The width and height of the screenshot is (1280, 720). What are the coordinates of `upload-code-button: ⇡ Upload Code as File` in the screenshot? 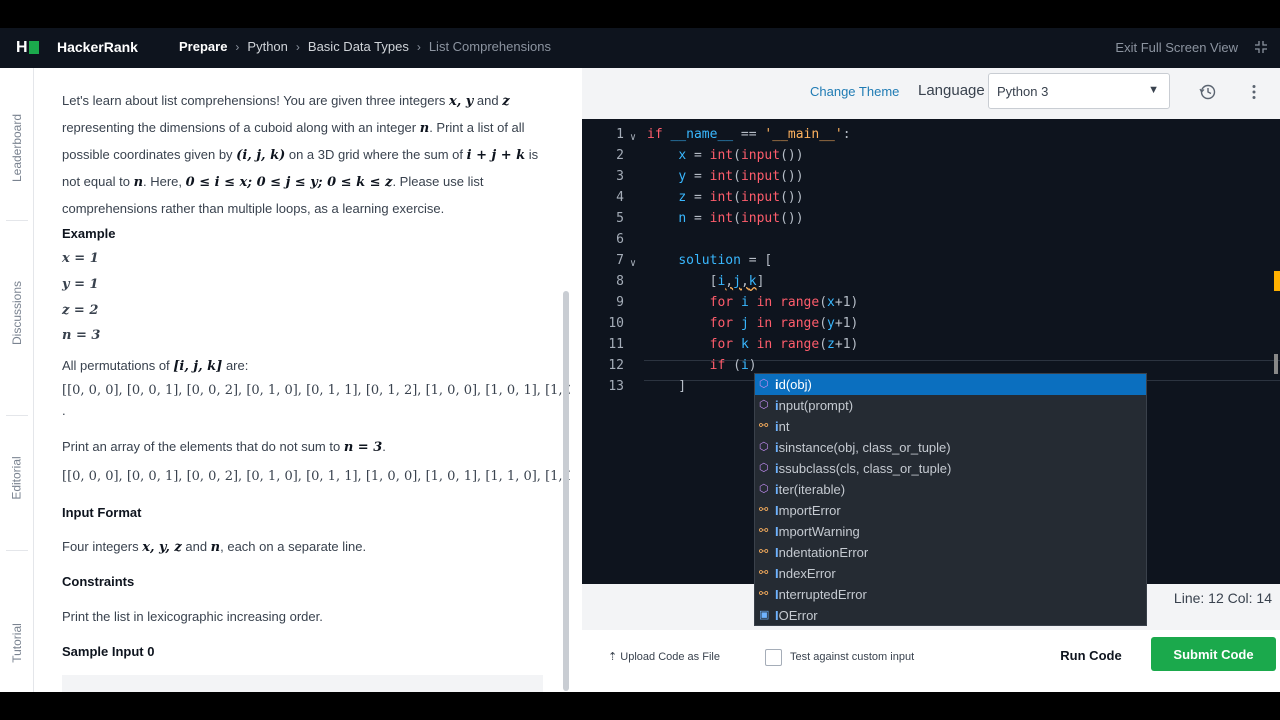 It's located at (664, 656).